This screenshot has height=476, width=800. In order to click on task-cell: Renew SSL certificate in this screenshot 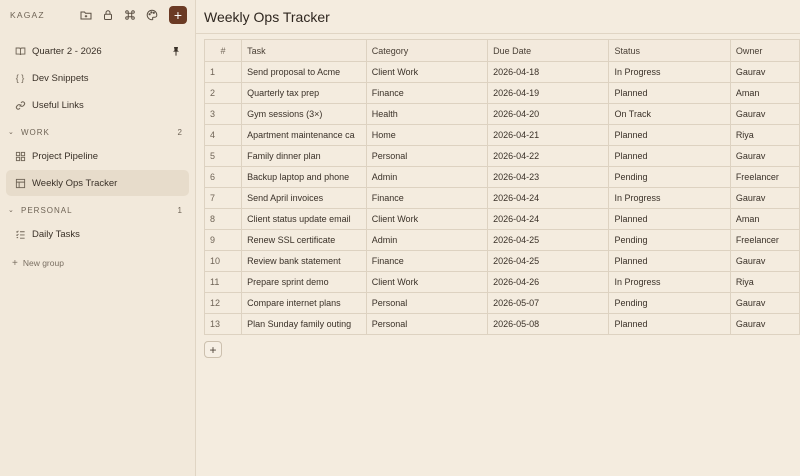, I will do `click(304, 240)`.